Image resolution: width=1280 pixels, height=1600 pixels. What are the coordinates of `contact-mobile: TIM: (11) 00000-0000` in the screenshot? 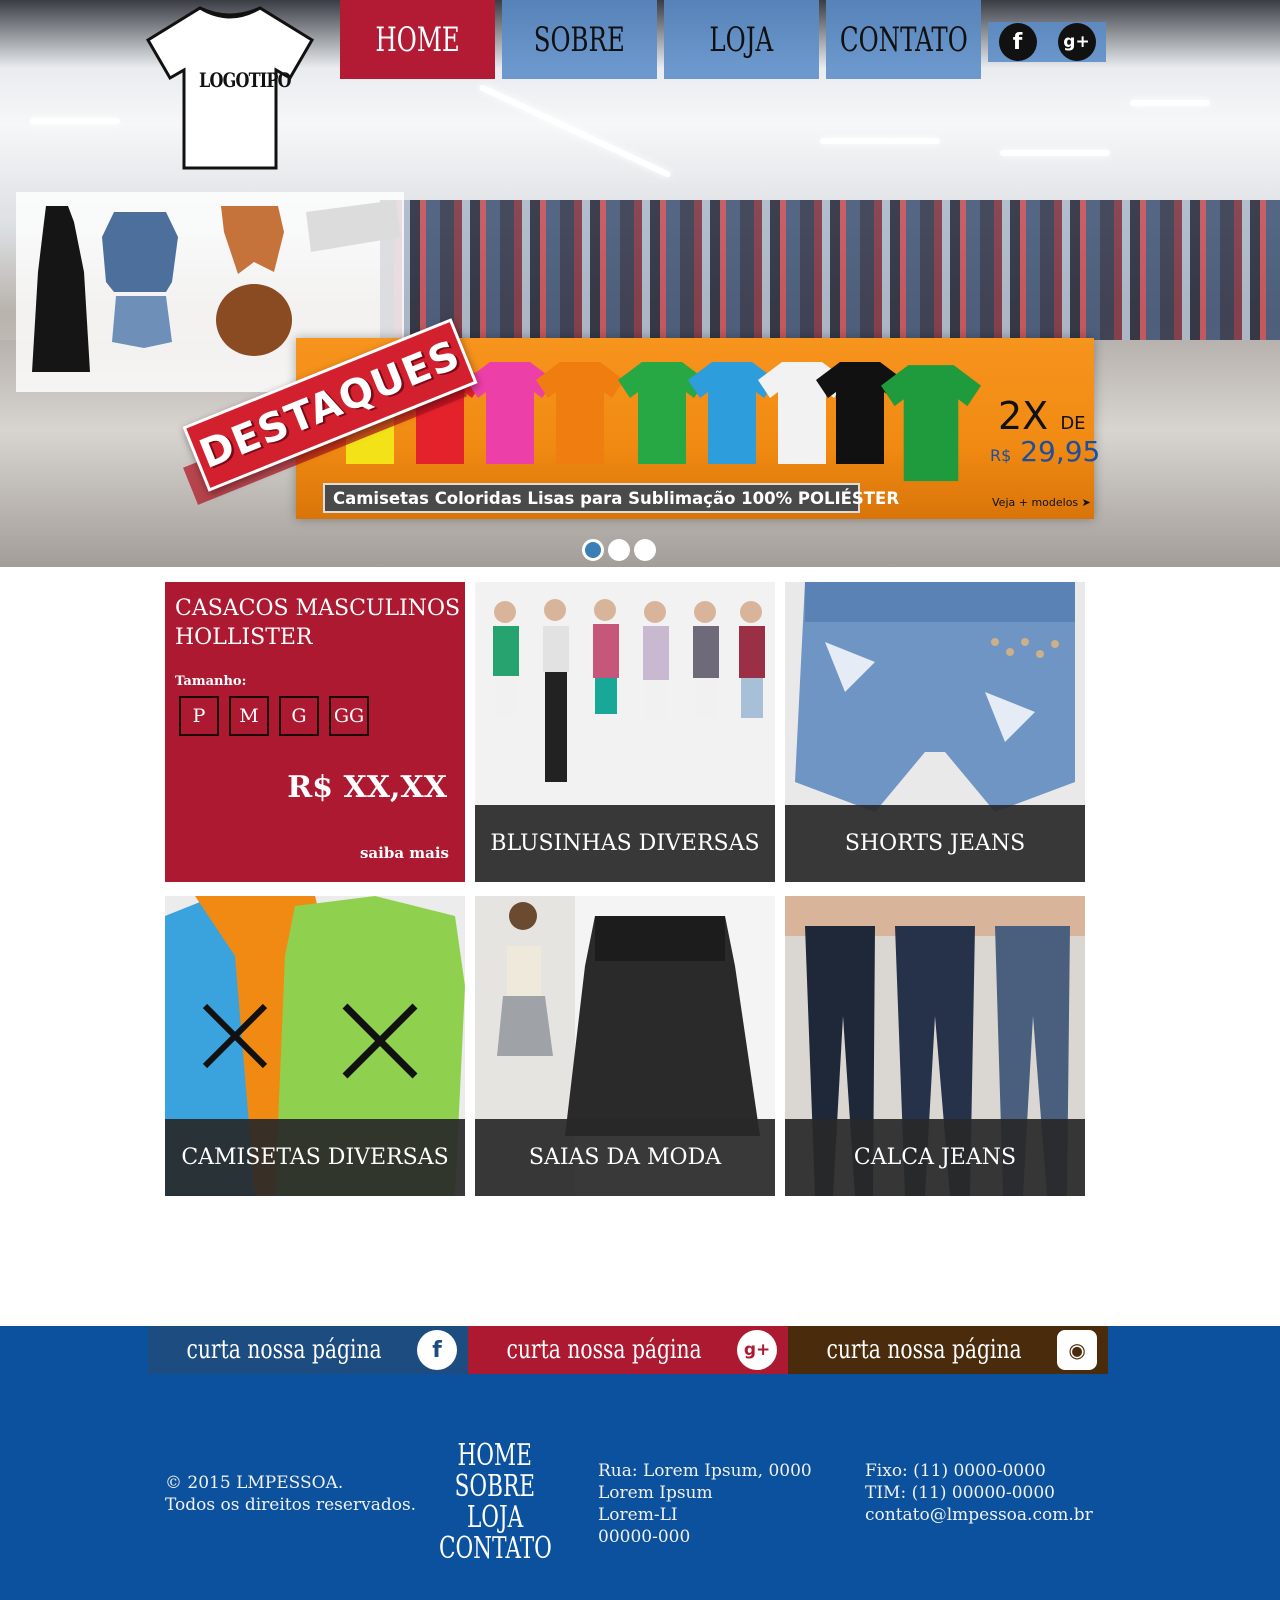 It's located at (960, 1493).